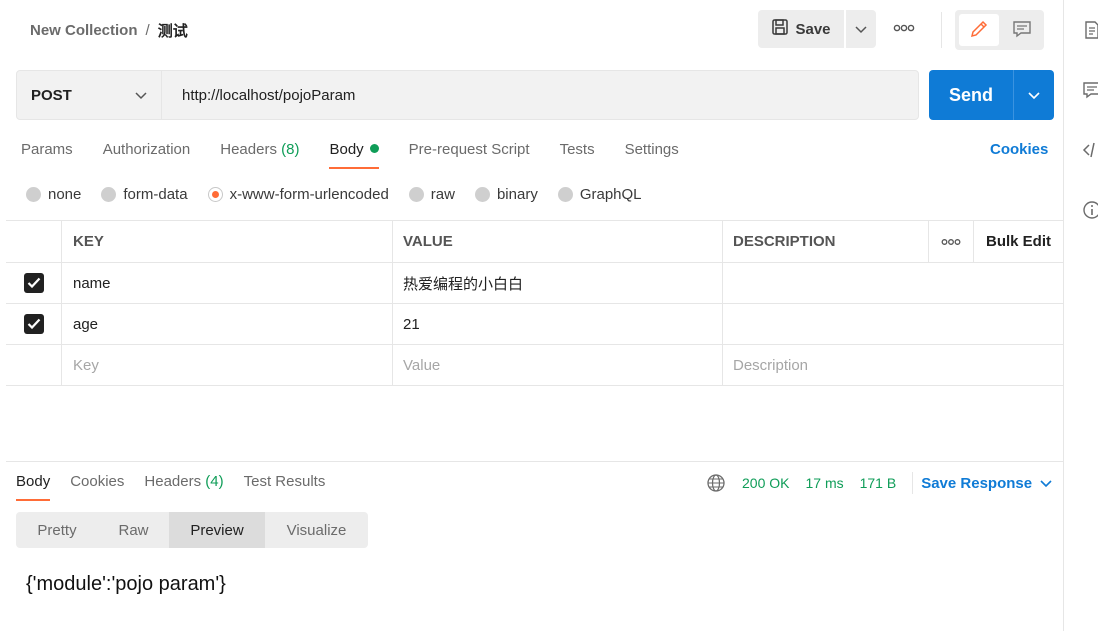 Image resolution: width=1098 pixels, height=631 pixels. I want to click on value-cell: 21, so click(558, 324).